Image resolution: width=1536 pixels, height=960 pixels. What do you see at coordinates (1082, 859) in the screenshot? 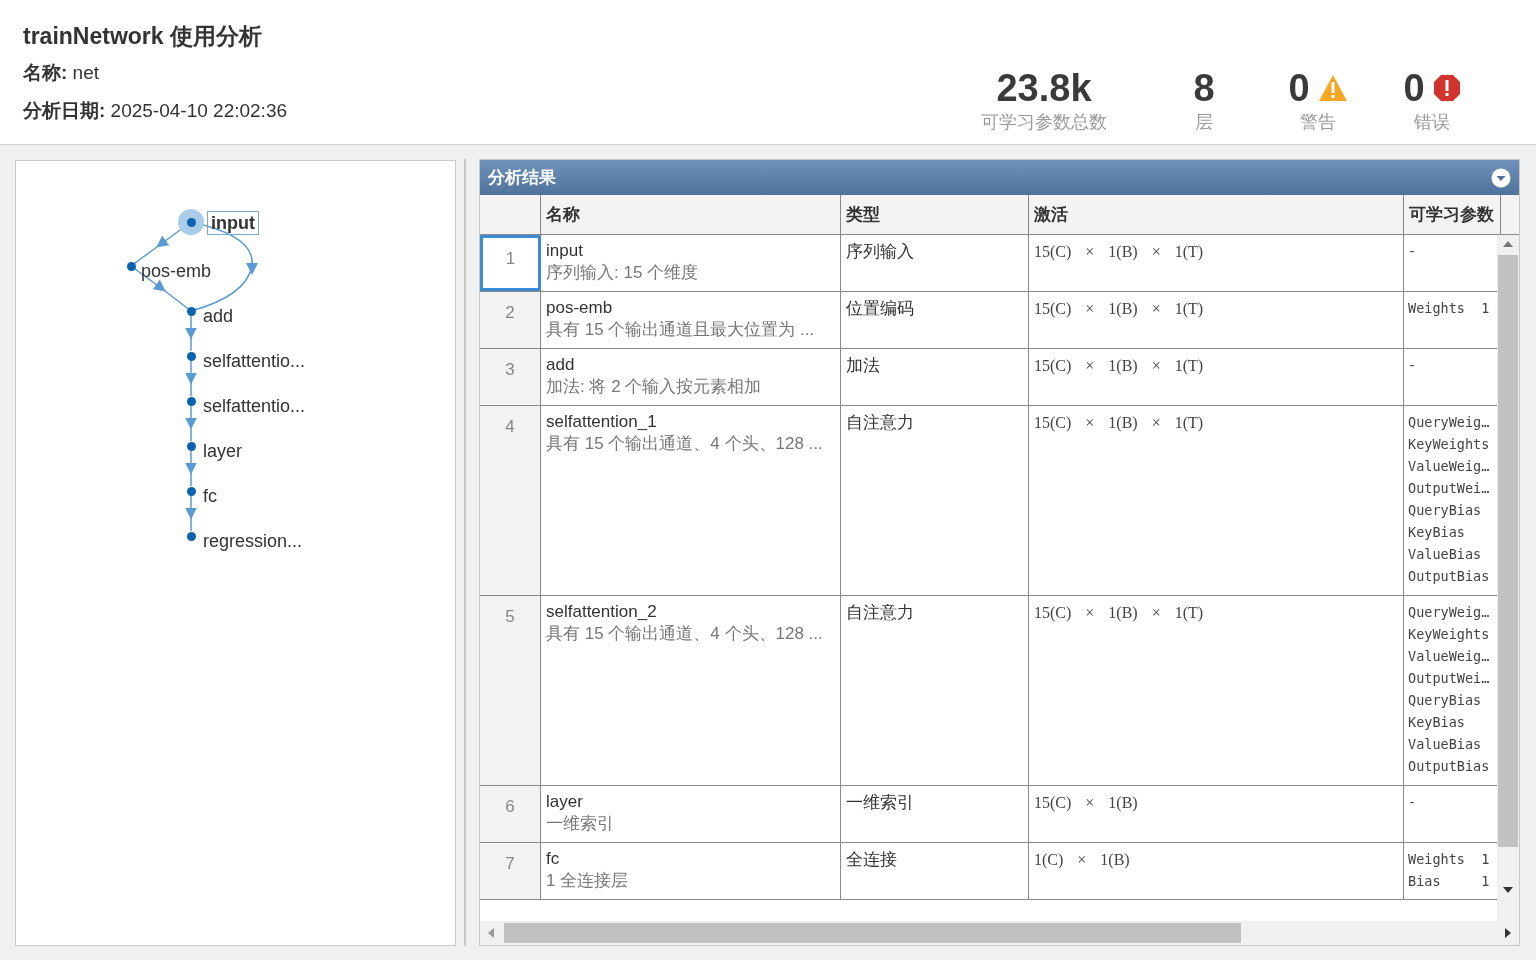
I see `activation-size: 1(C) × 1(B)` at bounding box center [1082, 859].